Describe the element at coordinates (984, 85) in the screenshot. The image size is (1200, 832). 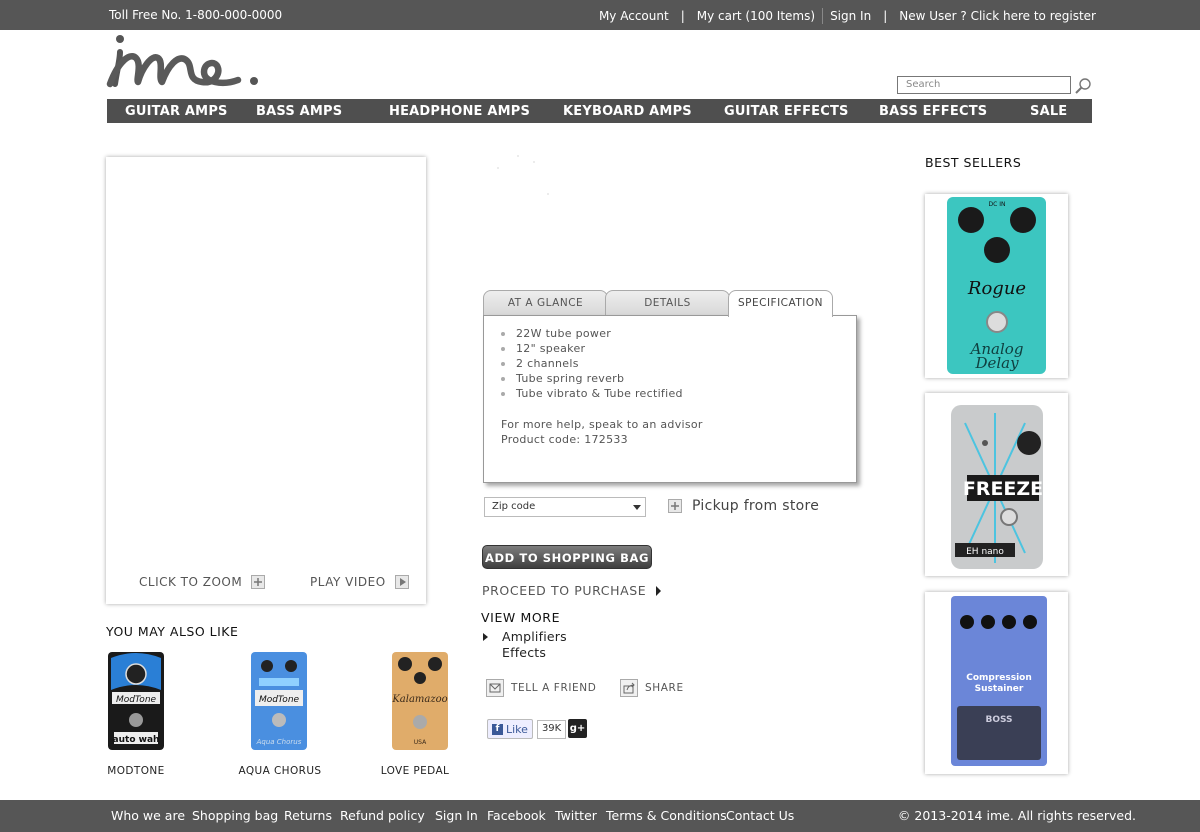
I see `search-input: Search` at that location.